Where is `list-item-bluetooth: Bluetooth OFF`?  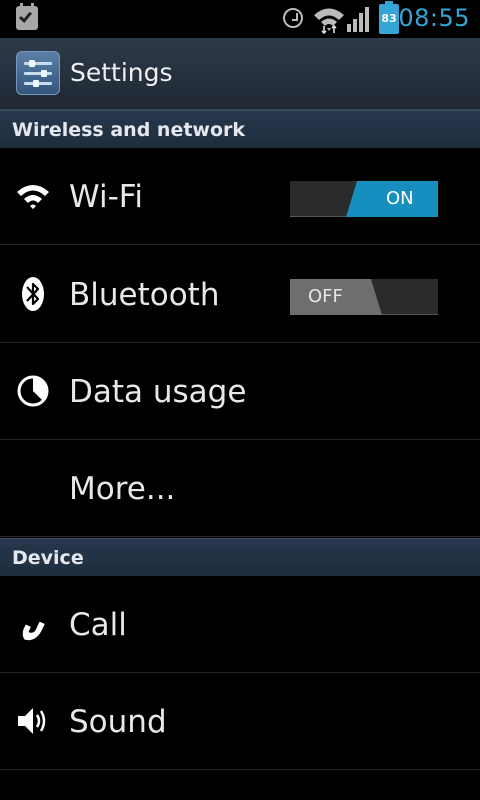
list-item-bluetooth: Bluetooth OFF is located at coordinates (240, 294).